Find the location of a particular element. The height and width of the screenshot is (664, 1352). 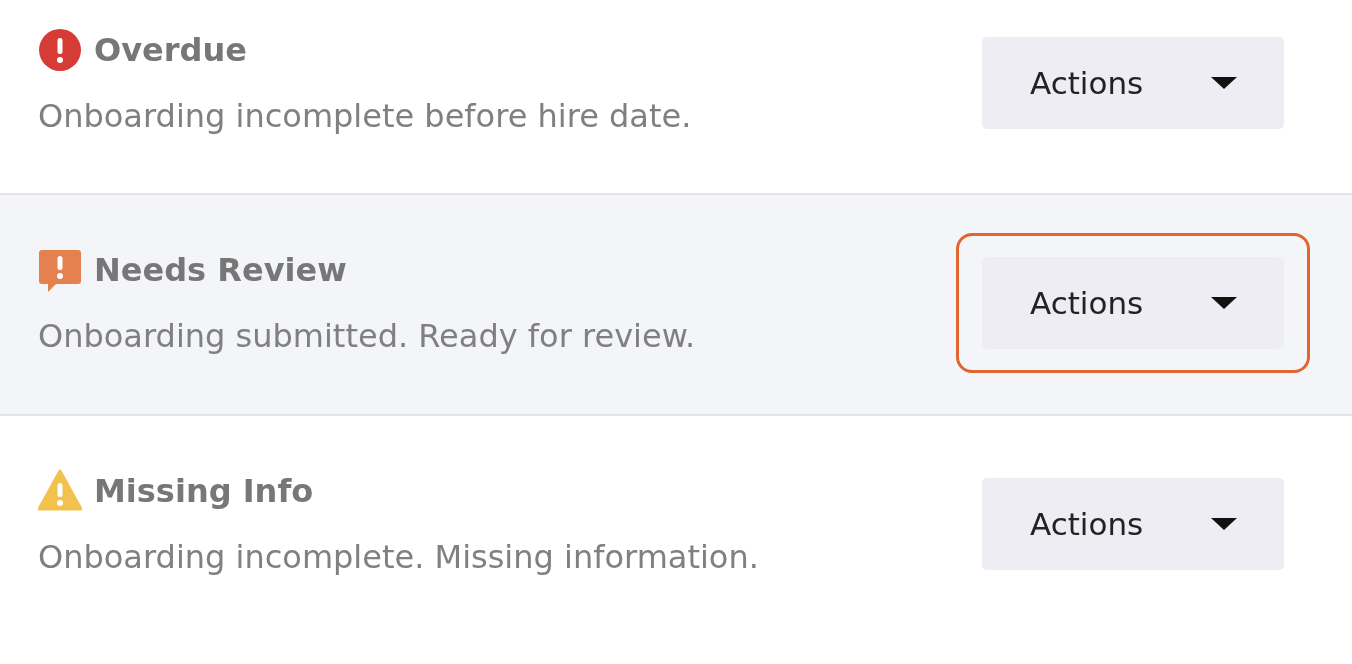

status-title: Overdue is located at coordinates (170, 50).